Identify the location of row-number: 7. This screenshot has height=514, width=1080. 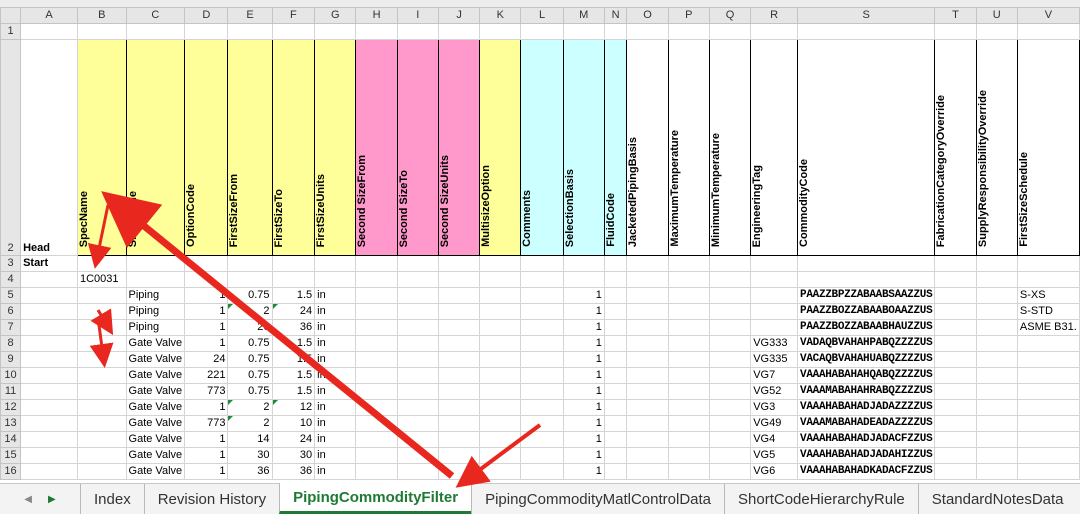
(11, 327).